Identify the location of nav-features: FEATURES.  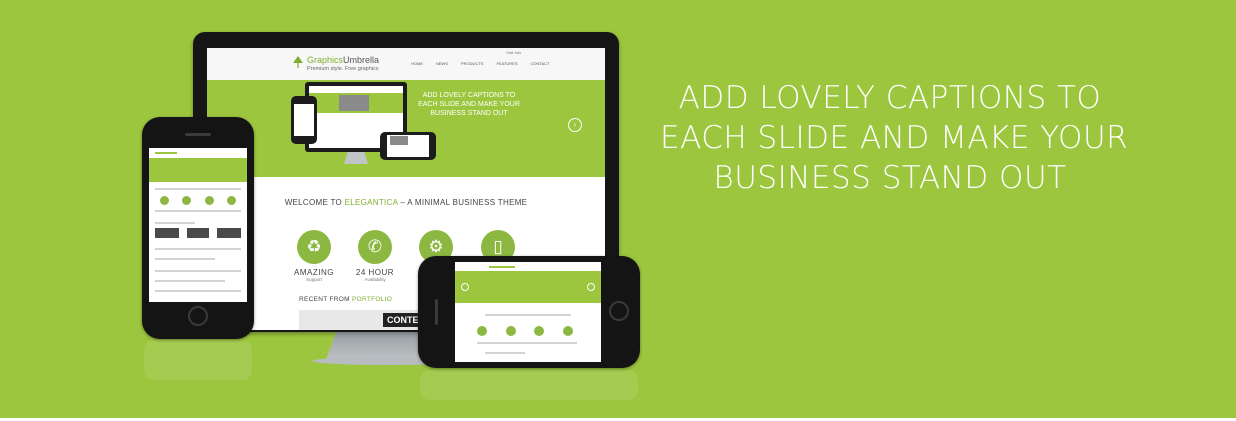
(506, 63).